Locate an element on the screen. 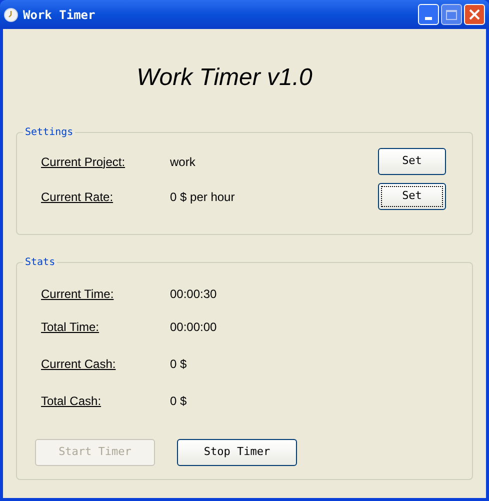 Image resolution: width=489 pixels, height=501 pixels. field-value: work is located at coordinates (183, 162).